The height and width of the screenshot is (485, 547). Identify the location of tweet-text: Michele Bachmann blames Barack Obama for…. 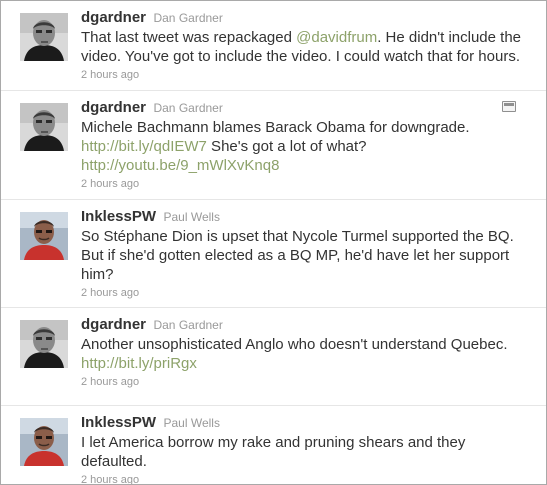
(283, 146).